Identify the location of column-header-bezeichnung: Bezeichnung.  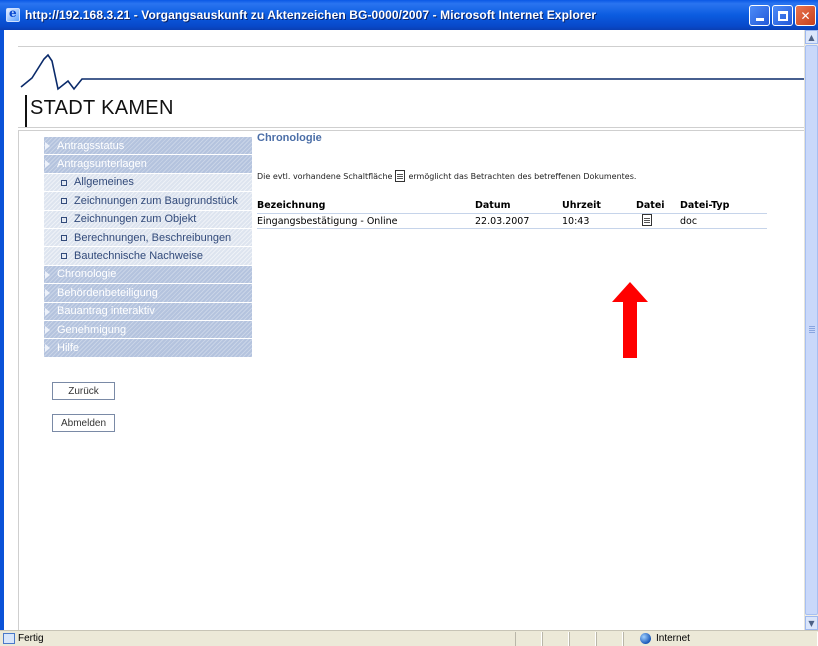
(291, 205).